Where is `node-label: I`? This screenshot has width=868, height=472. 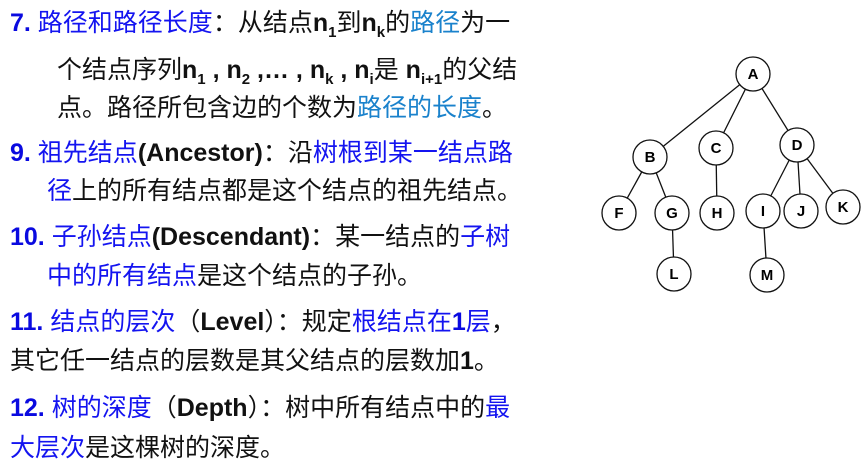 node-label: I is located at coordinates (763, 211).